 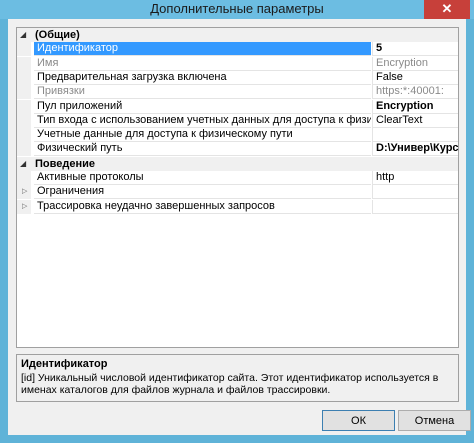 I want to click on title-bar: Дополнительные параметры ✕, so click(x=237, y=9).